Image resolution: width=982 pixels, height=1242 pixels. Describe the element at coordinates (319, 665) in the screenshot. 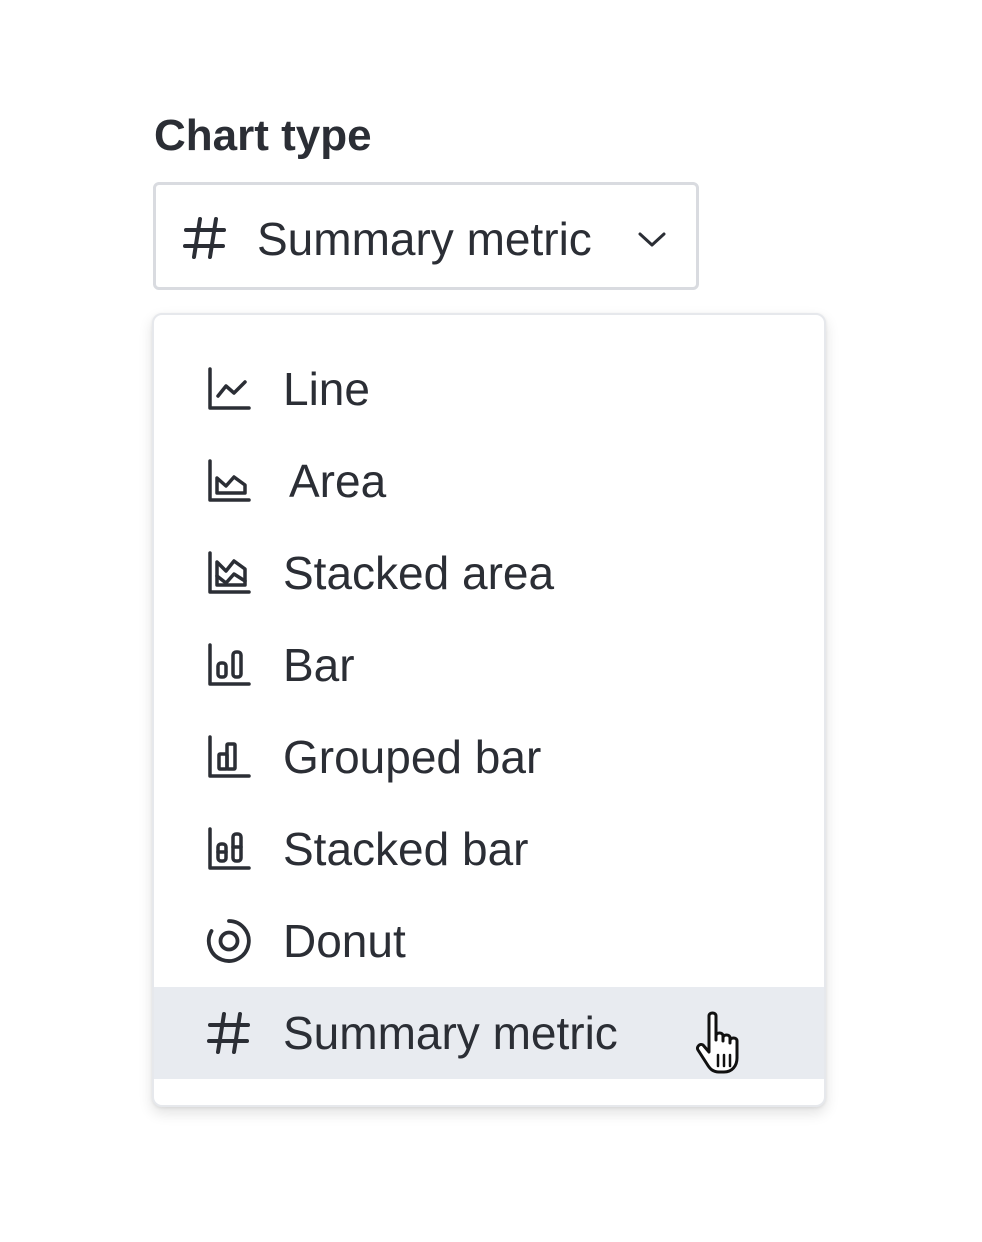

I see `menu-item-label: Bar` at that location.